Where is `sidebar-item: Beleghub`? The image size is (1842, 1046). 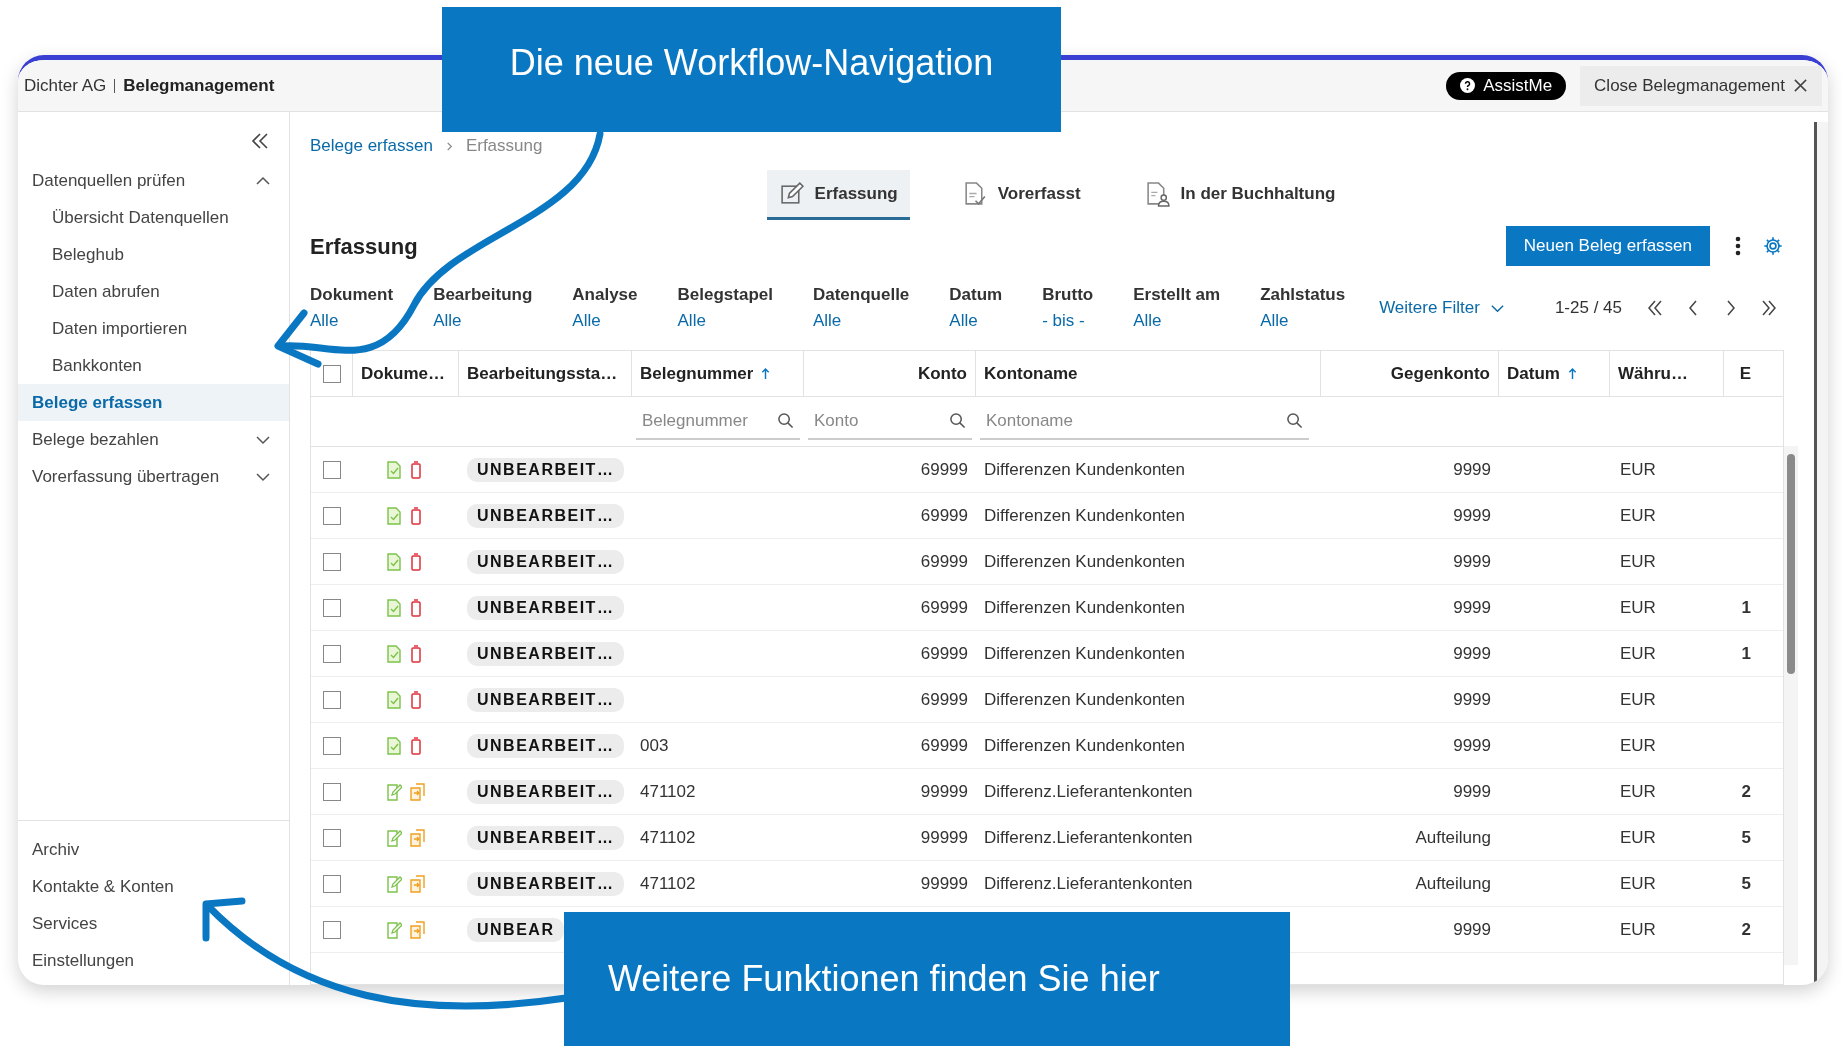 sidebar-item: Beleghub is located at coordinates (153, 254).